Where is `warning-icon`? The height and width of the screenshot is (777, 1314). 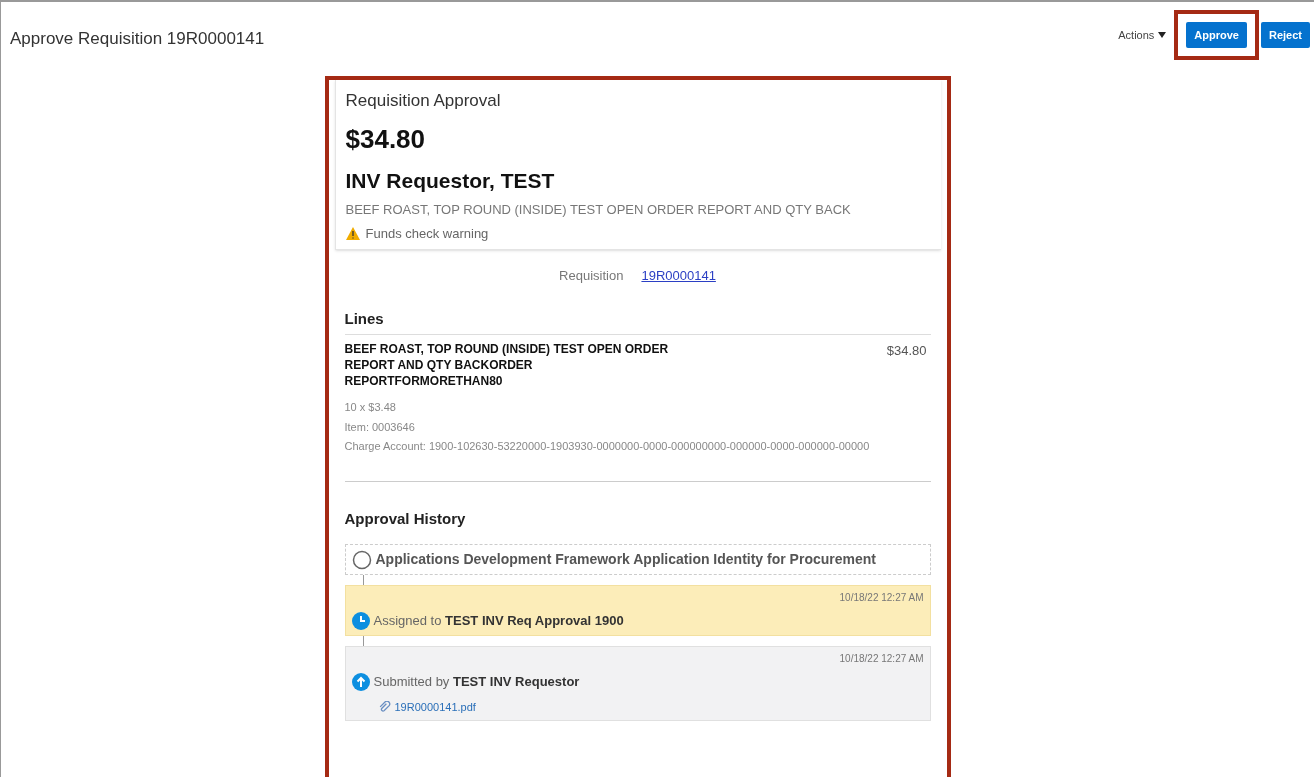
warning-icon is located at coordinates (352, 233).